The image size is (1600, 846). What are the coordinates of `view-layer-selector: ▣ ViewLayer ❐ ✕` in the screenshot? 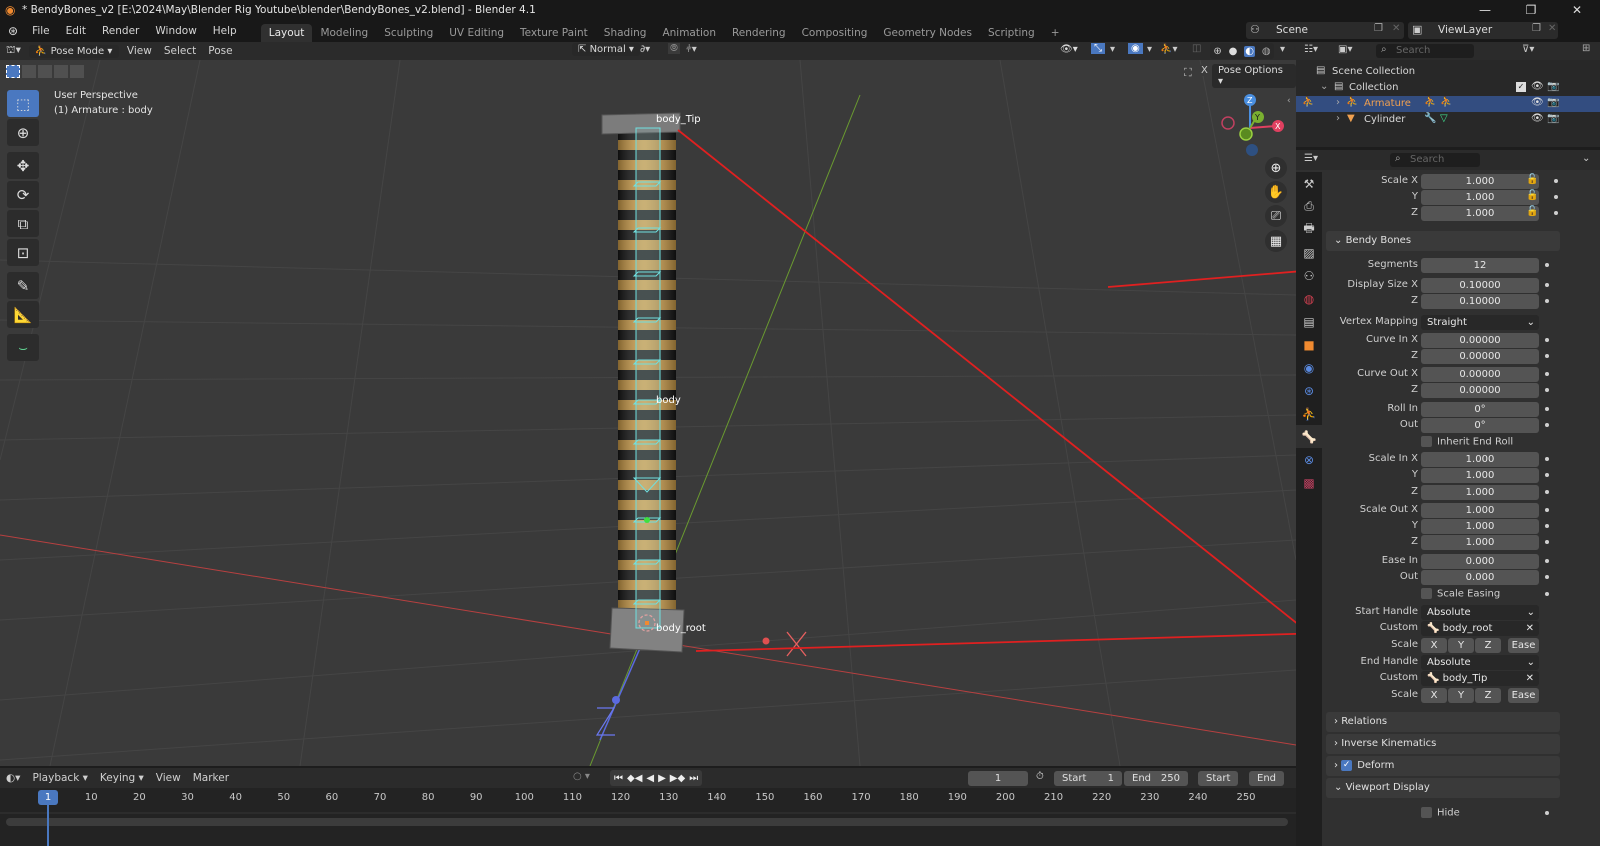 It's located at (1483, 30).